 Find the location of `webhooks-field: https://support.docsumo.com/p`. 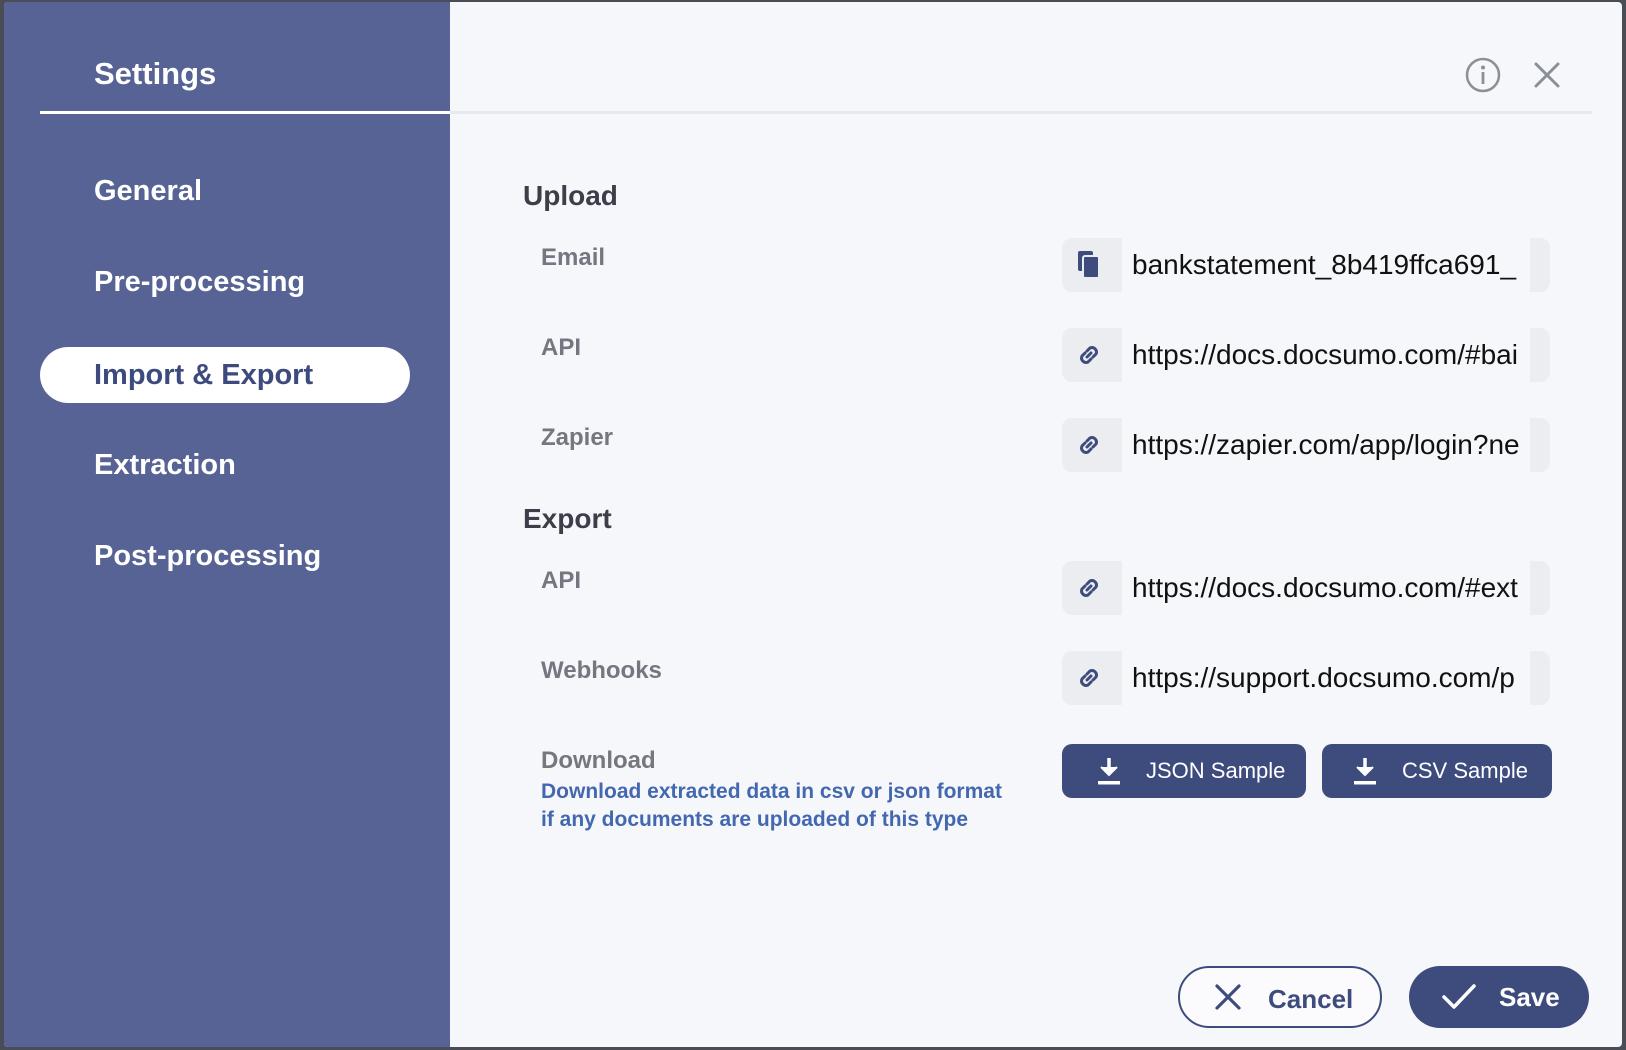

webhooks-field: https://support.docsumo.com/p is located at coordinates (1306, 678).